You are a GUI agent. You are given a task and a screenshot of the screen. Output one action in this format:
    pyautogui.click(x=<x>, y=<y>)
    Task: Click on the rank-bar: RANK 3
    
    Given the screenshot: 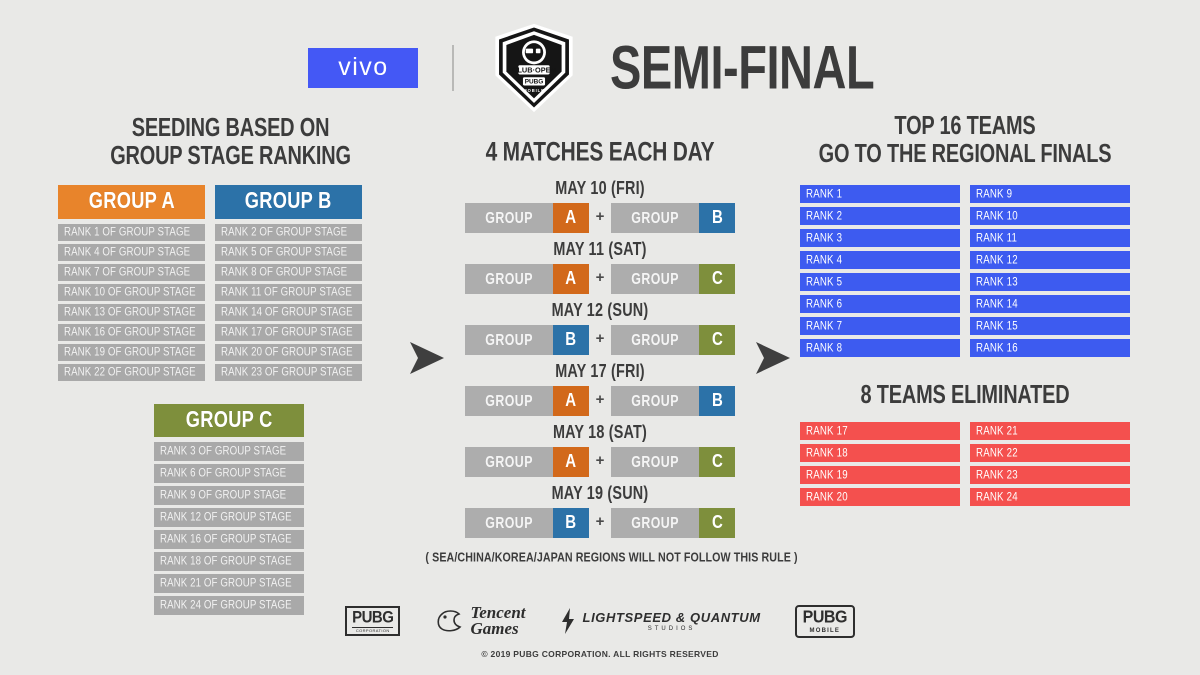 What is the action you would take?
    pyautogui.click(x=880, y=238)
    